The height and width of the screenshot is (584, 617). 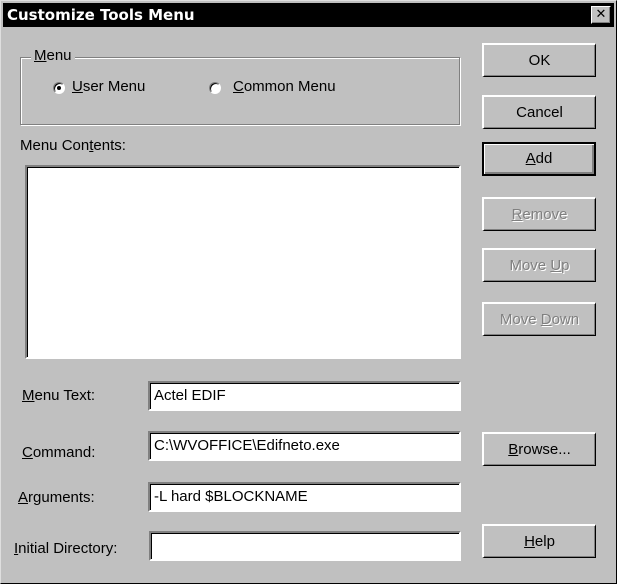 I want to click on close-icon: ✕, so click(x=601, y=15).